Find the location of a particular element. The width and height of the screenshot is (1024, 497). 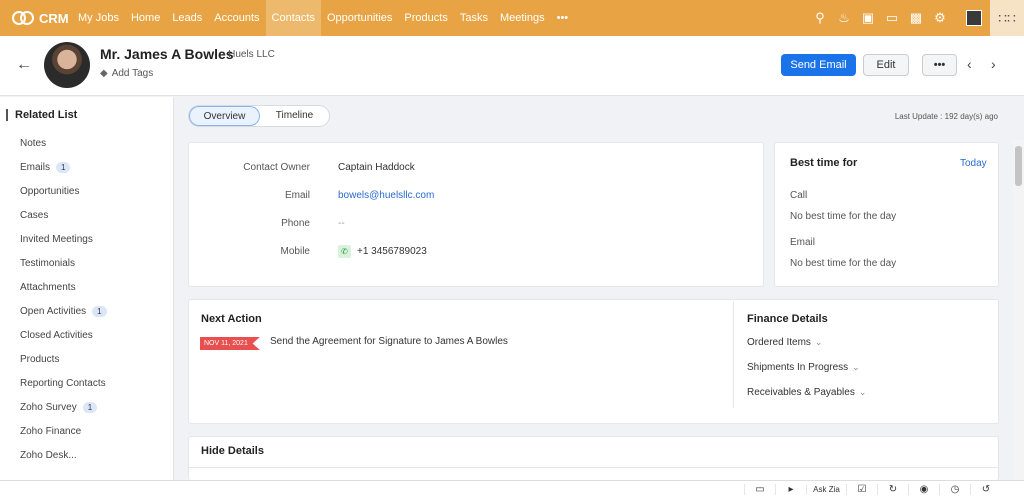

add-tags: ◆ Add Tags is located at coordinates (126, 73).